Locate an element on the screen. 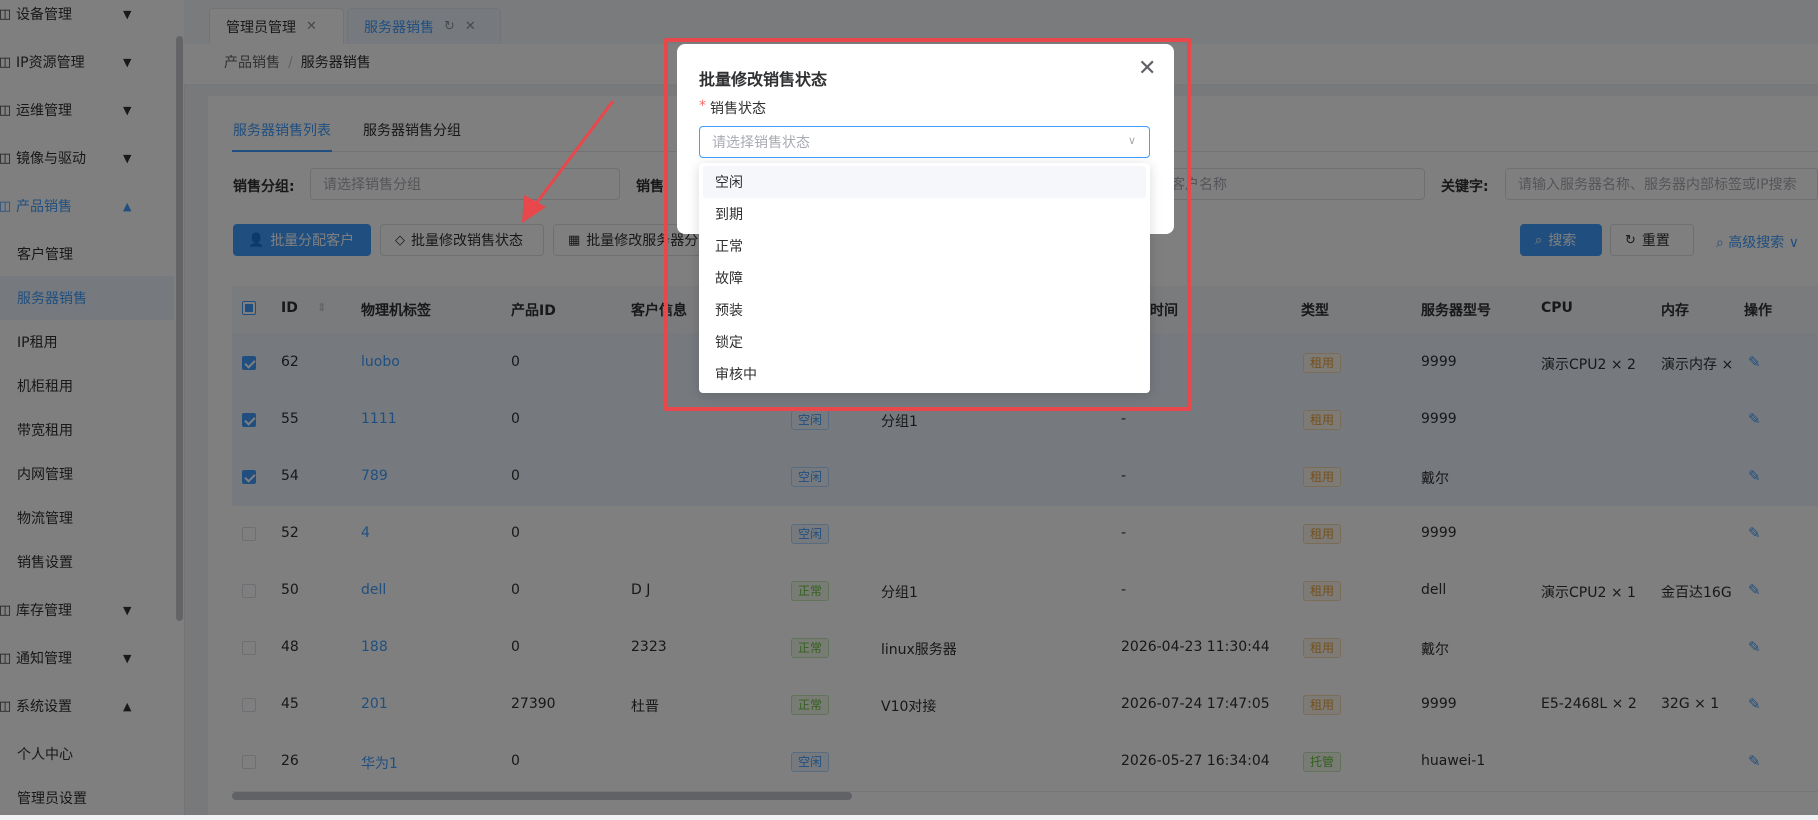 This screenshot has width=1818, height=820. highlight-box is located at coordinates (927, 224).